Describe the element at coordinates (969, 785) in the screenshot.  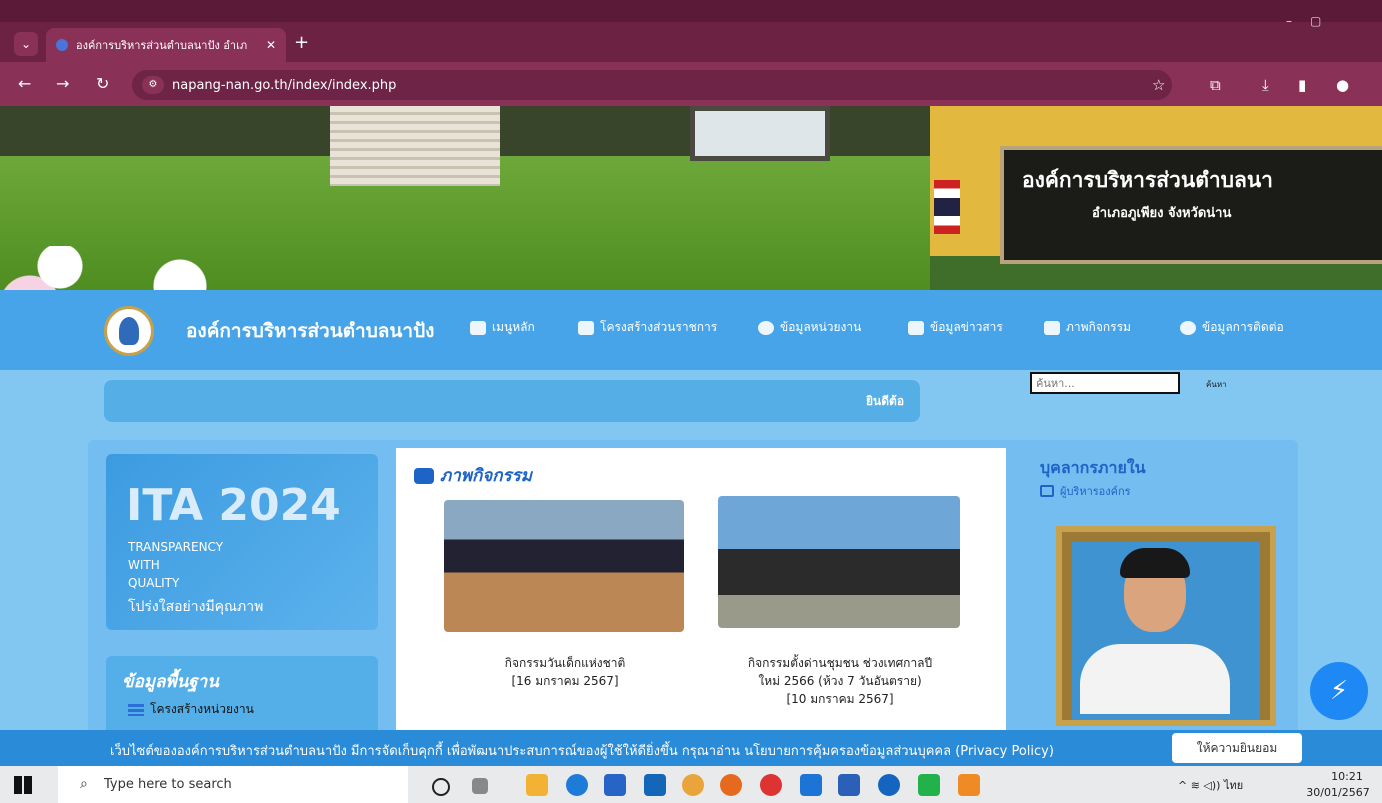
I see `app-icon` at that location.